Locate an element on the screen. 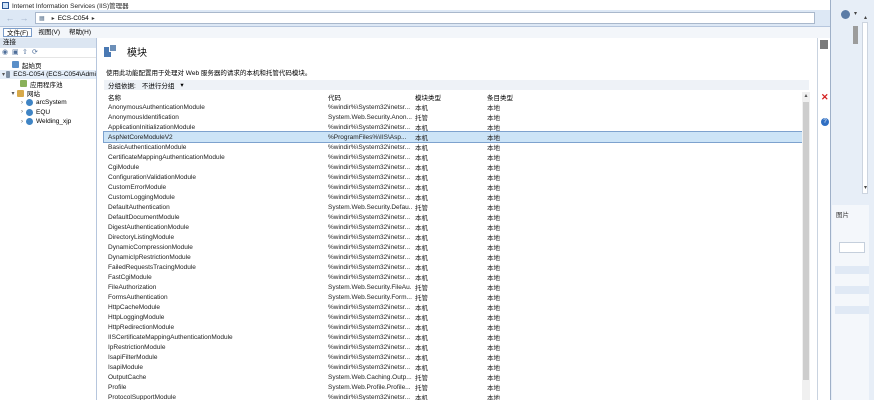 This screenshot has width=874, height=400. module-name-cell: CertificateMappingAuthenticationModule is located at coordinates (166, 157).